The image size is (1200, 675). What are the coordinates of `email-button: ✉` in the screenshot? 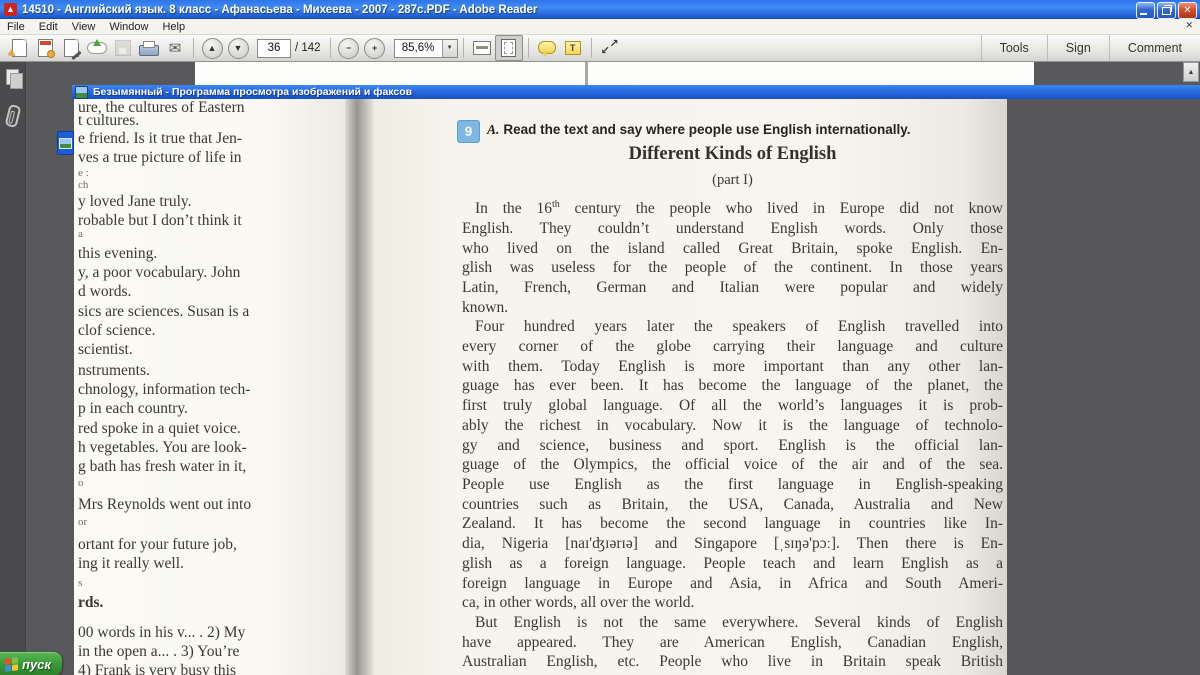 It's located at (175, 48).